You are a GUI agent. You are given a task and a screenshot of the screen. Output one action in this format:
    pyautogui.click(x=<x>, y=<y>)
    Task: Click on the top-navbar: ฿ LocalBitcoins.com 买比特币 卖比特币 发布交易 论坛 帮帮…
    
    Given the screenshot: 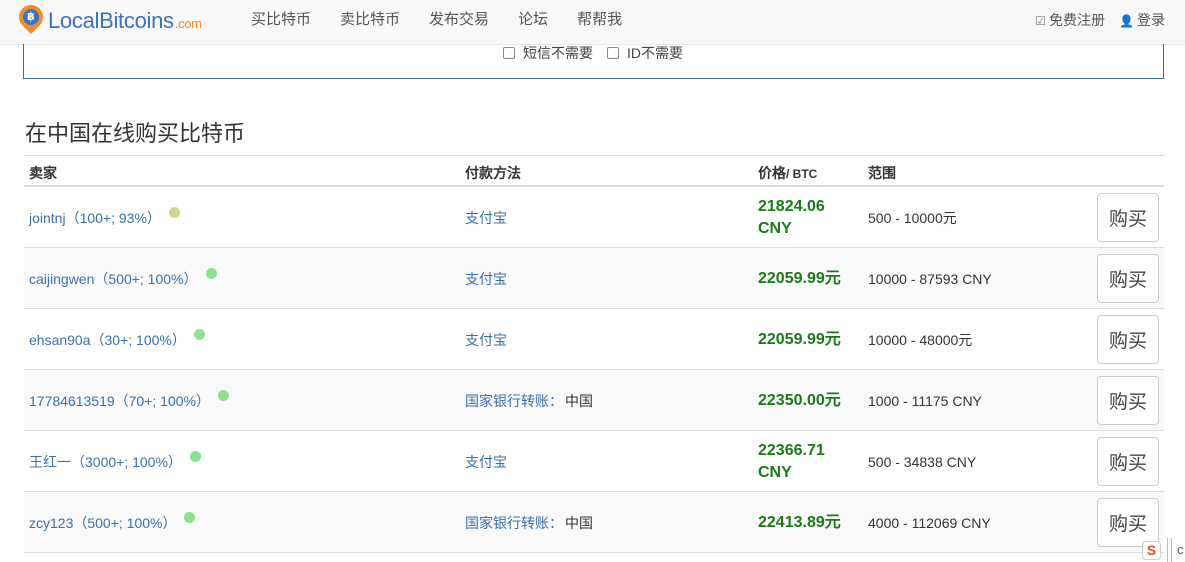 What is the action you would take?
    pyautogui.click(x=592, y=22)
    